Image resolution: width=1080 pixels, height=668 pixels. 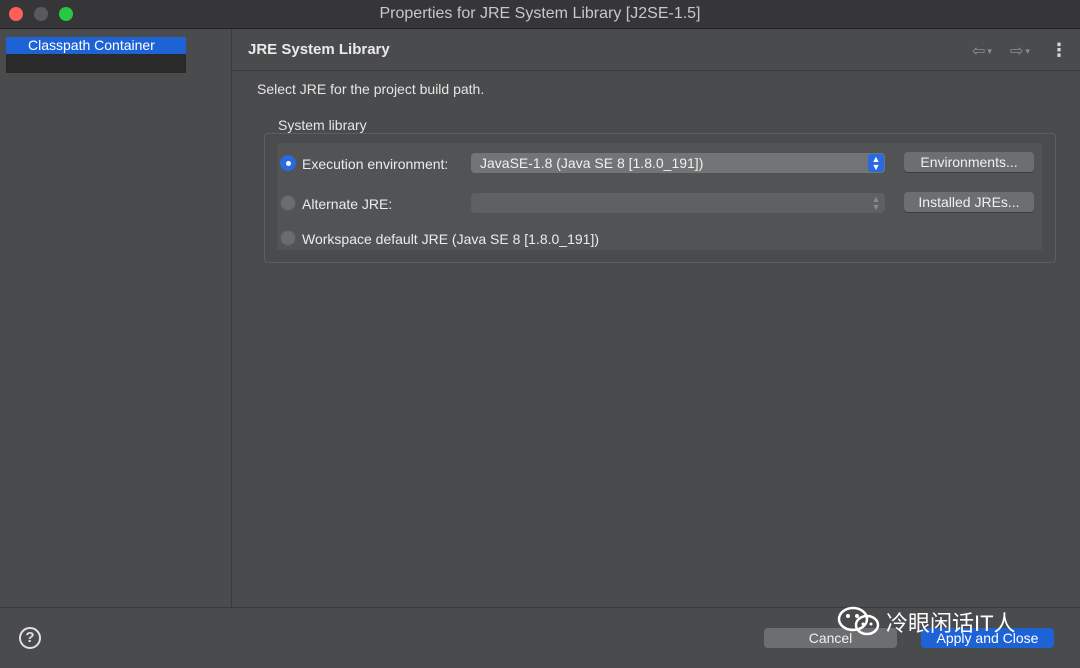 I want to click on alternate-jre-select: ▲ ▼, so click(x=678, y=203).